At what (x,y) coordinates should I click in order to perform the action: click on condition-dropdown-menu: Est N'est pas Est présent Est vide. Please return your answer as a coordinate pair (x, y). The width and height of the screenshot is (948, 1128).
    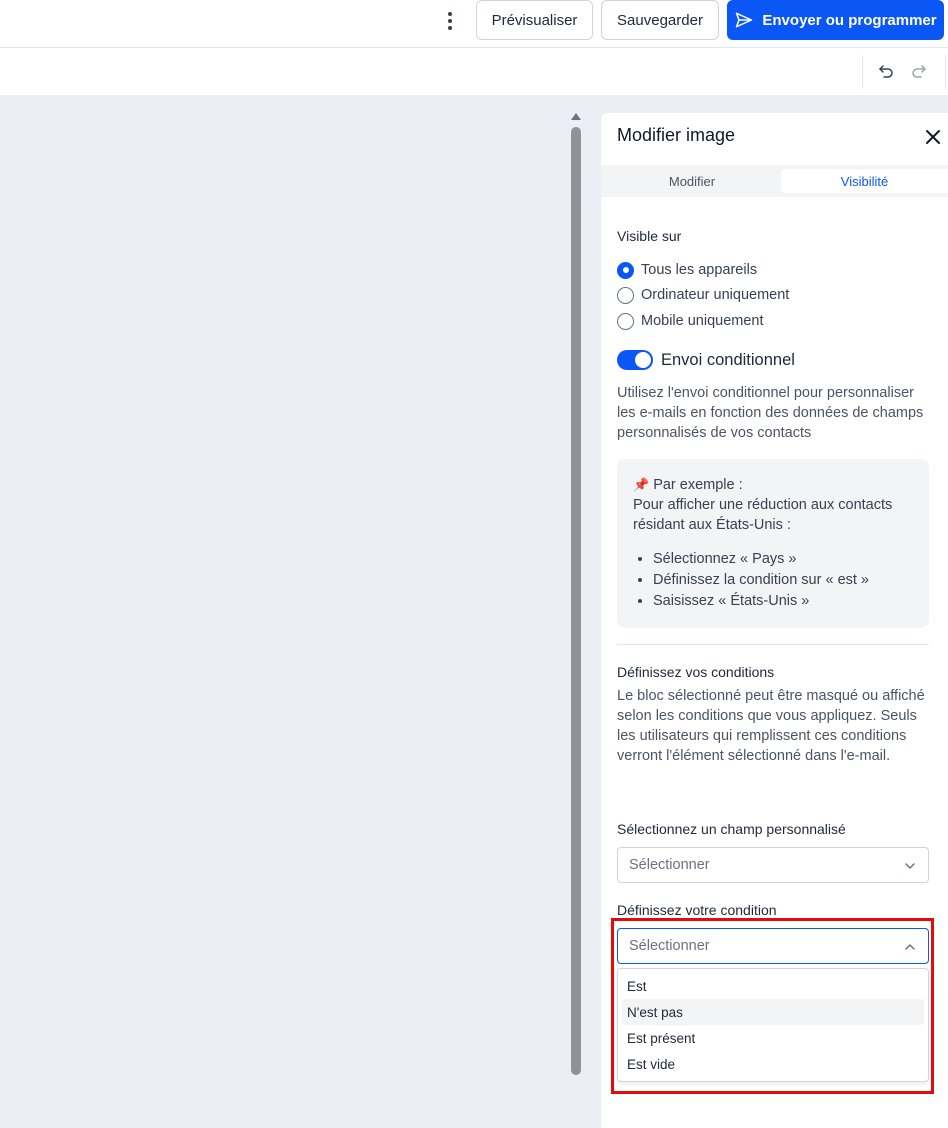
    Looking at the image, I should click on (773, 1025).